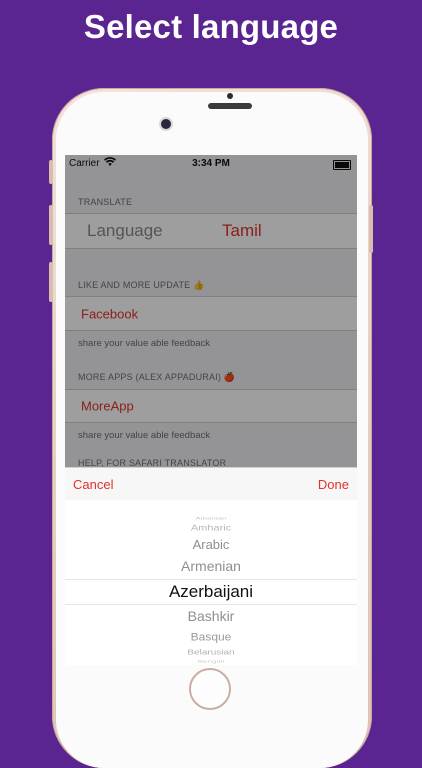  What do you see at coordinates (210, 689) in the screenshot?
I see `home-button` at bounding box center [210, 689].